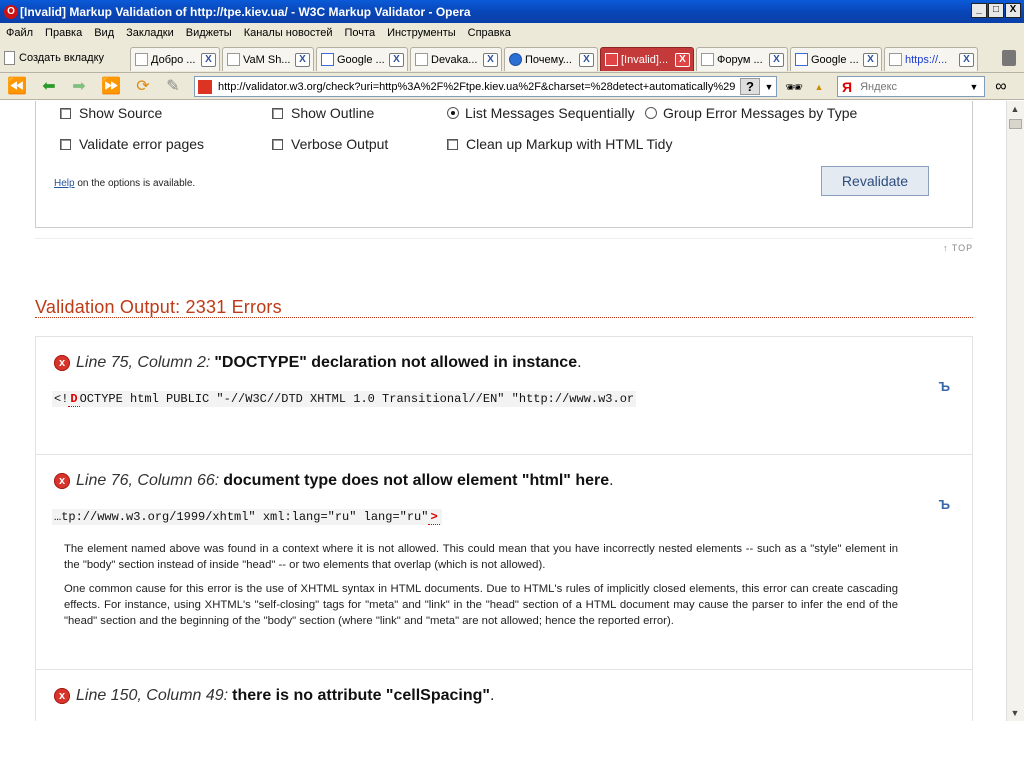 Image resolution: width=1024 pixels, height=768 pixels. Describe the element at coordinates (323, 113) in the screenshot. I see `option-show-outline: Show Outline` at that location.